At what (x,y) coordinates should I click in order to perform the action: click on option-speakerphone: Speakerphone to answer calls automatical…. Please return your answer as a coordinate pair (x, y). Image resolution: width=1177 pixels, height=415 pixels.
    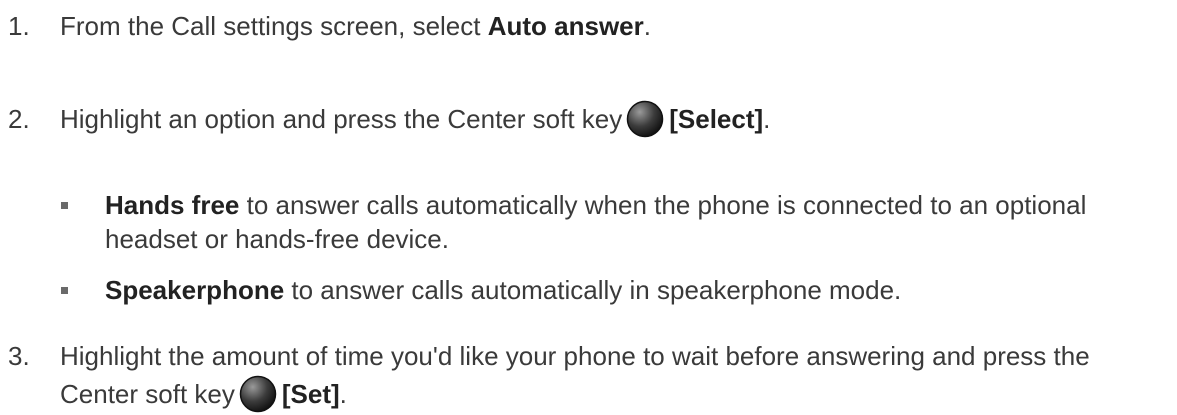
    Looking at the image, I should click on (608, 290).